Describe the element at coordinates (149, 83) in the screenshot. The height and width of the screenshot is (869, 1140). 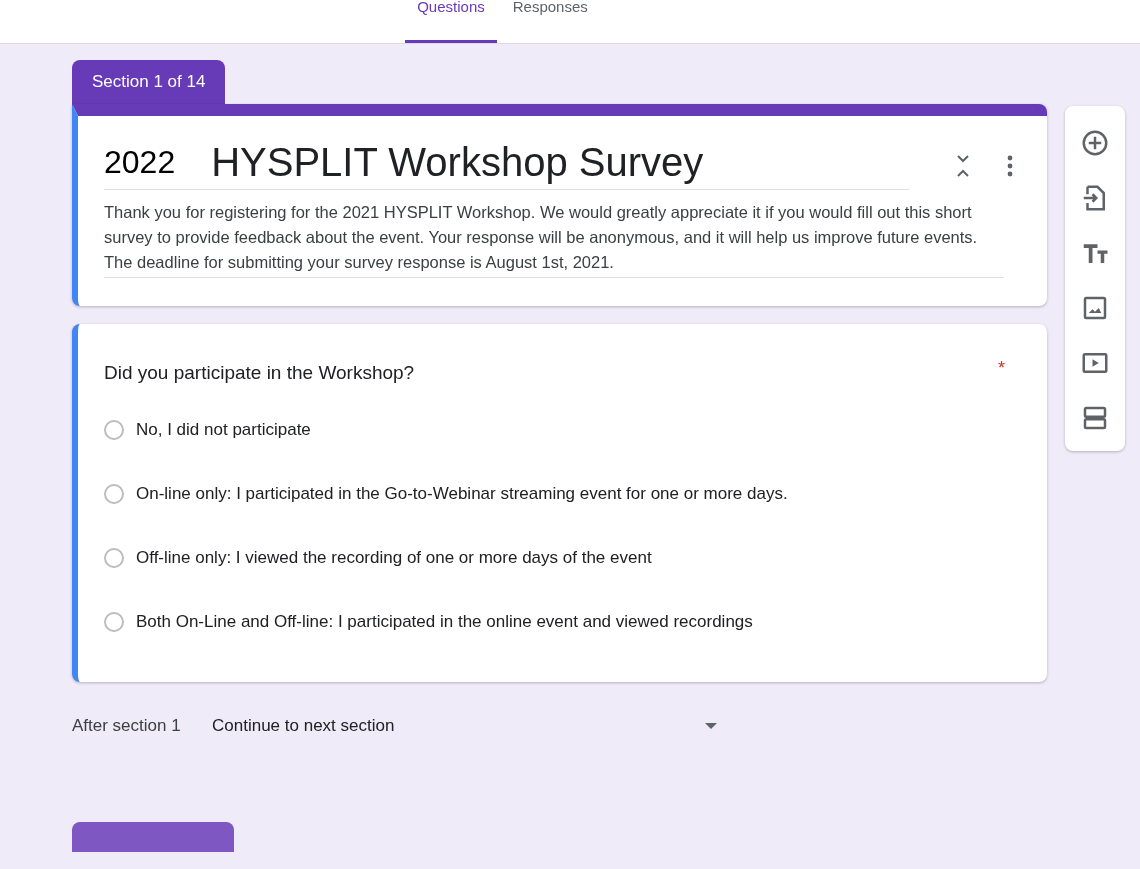
I see `section-tab: Section 1 of 14` at that location.